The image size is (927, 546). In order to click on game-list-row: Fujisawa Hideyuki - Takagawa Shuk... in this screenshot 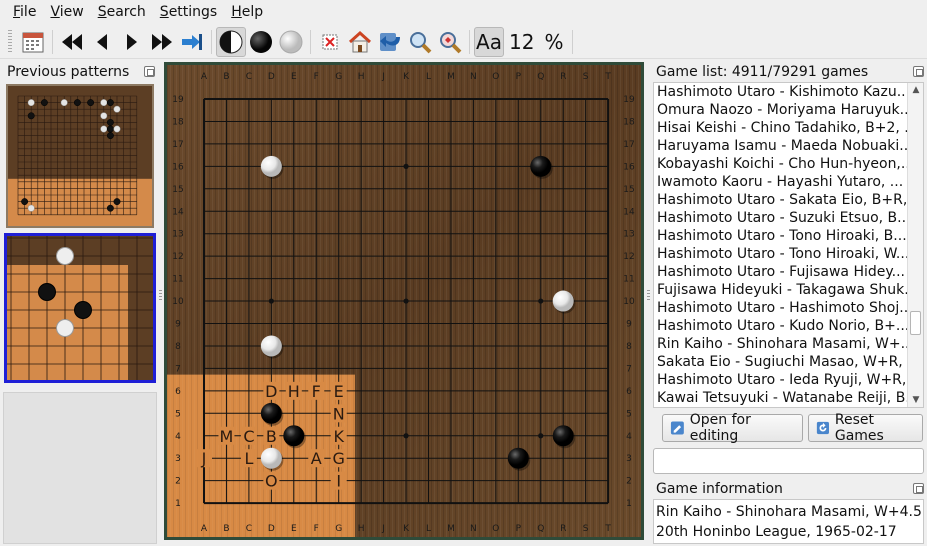, I will do `click(780, 290)`.